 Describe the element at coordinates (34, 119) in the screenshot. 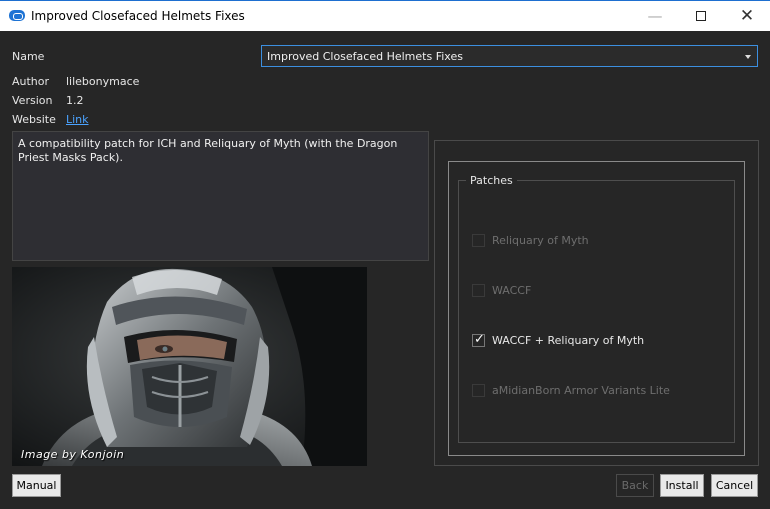

I see `website-label: Website` at that location.